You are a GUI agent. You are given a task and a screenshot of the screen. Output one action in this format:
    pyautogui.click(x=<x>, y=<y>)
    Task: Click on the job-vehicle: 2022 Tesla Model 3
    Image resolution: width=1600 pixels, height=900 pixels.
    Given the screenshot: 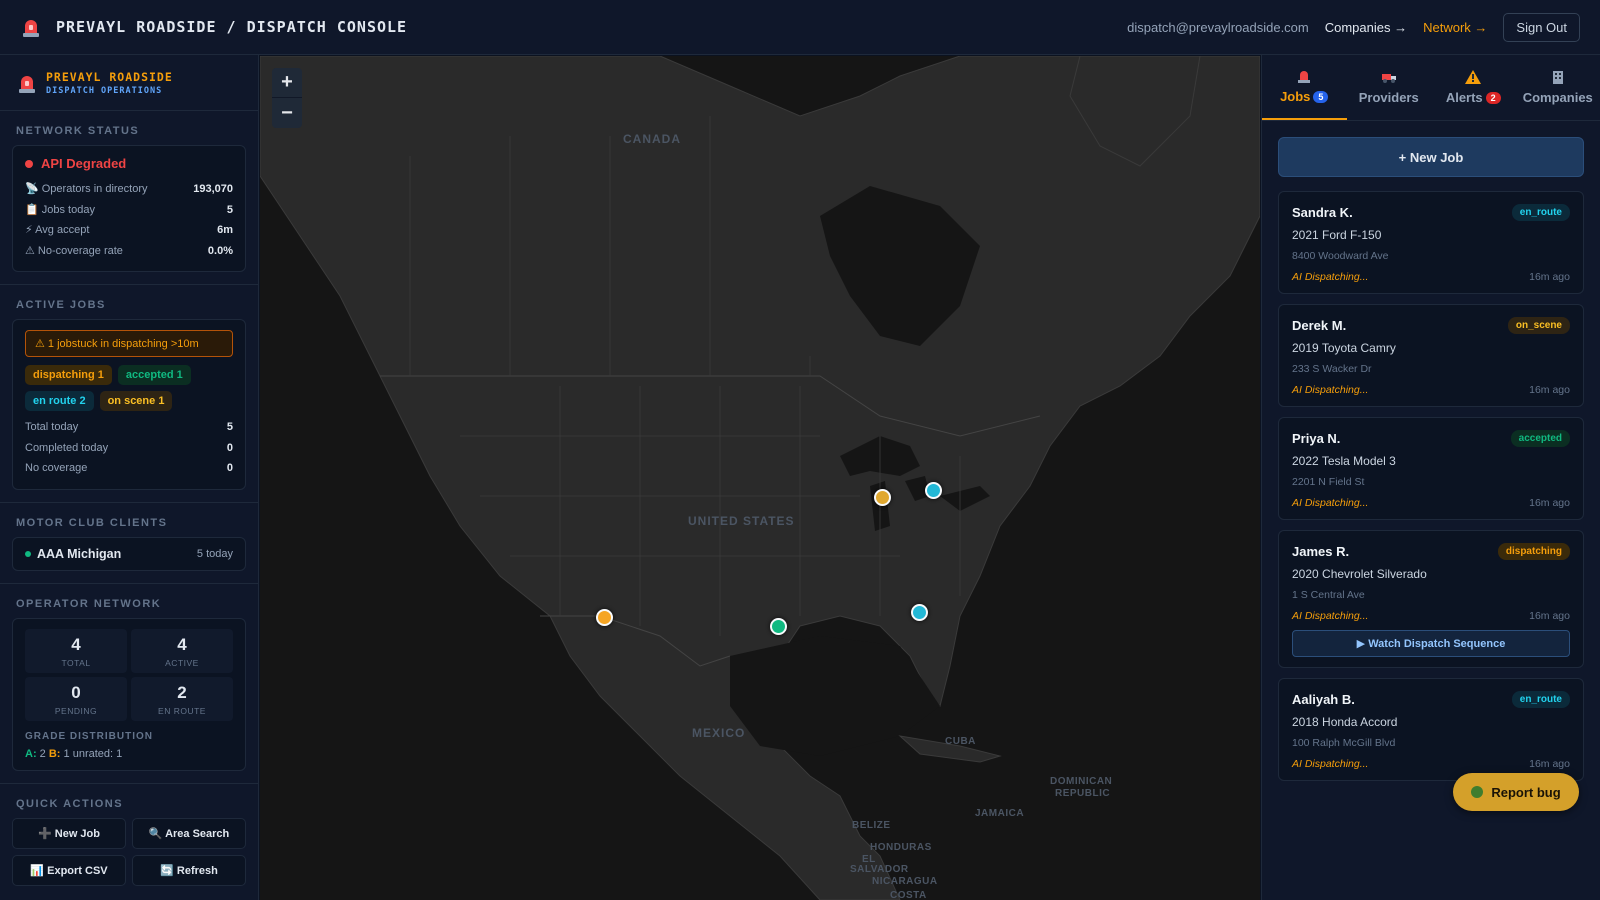 What is the action you would take?
    pyautogui.click(x=1344, y=461)
    